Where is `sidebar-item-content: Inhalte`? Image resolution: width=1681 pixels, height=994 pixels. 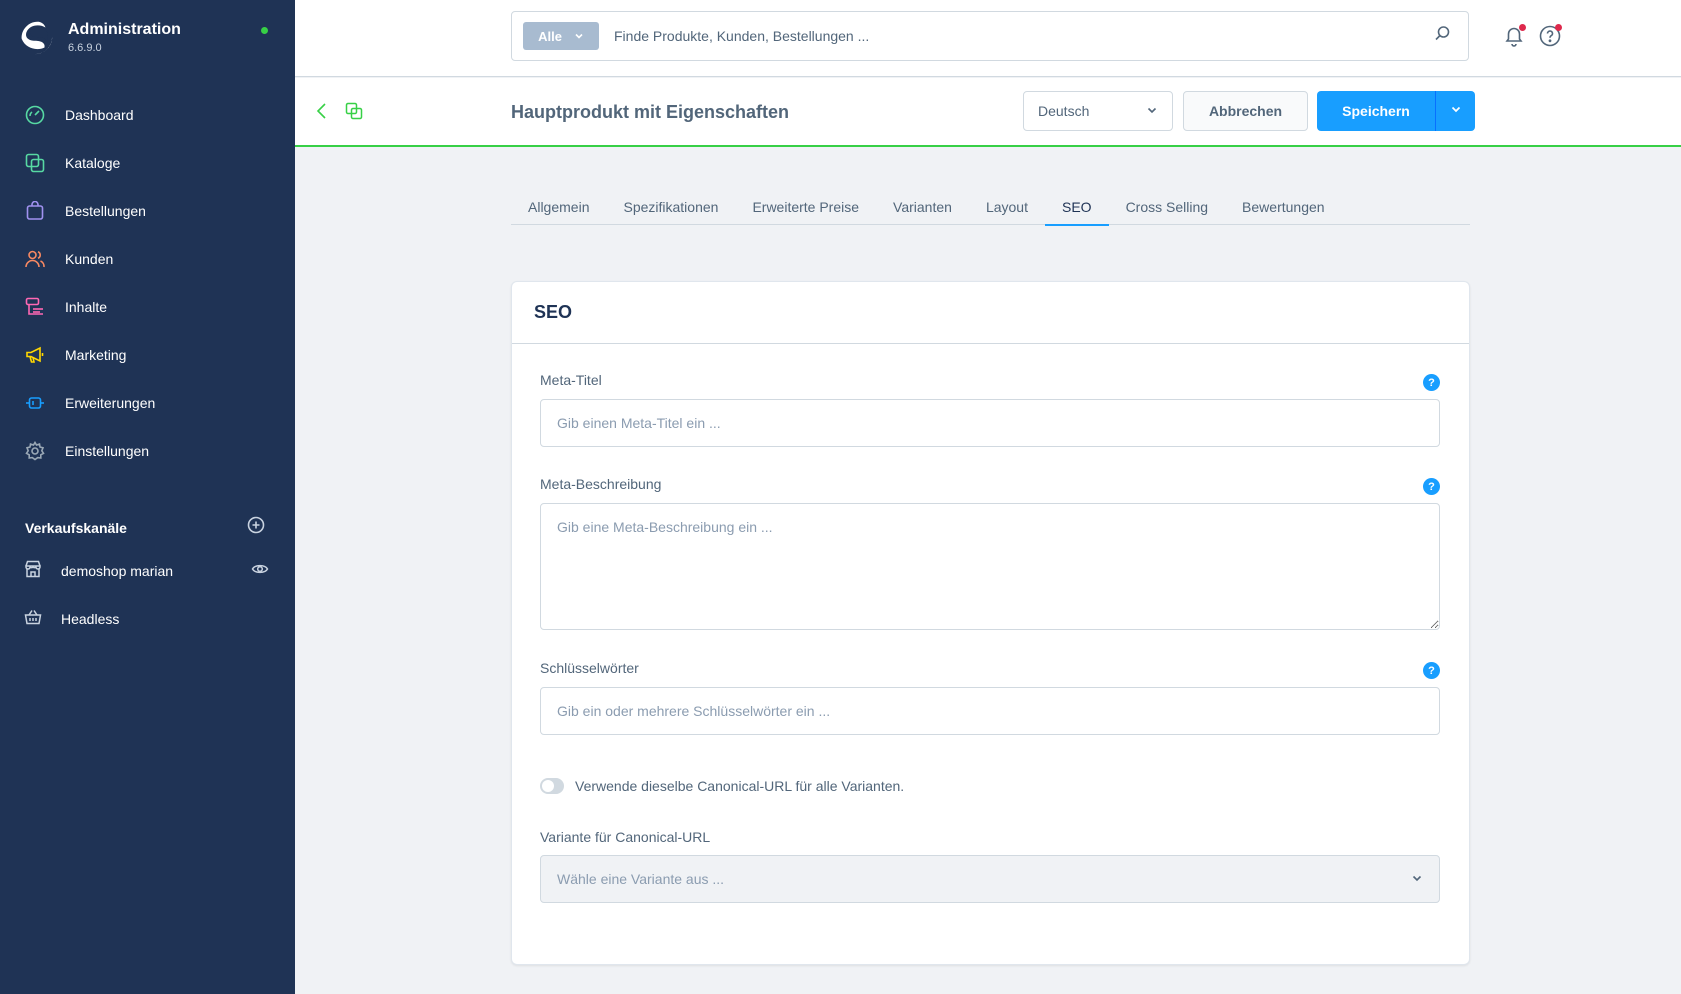 sidebar-item-content: Inhalte is located at coordinates (147, 307).